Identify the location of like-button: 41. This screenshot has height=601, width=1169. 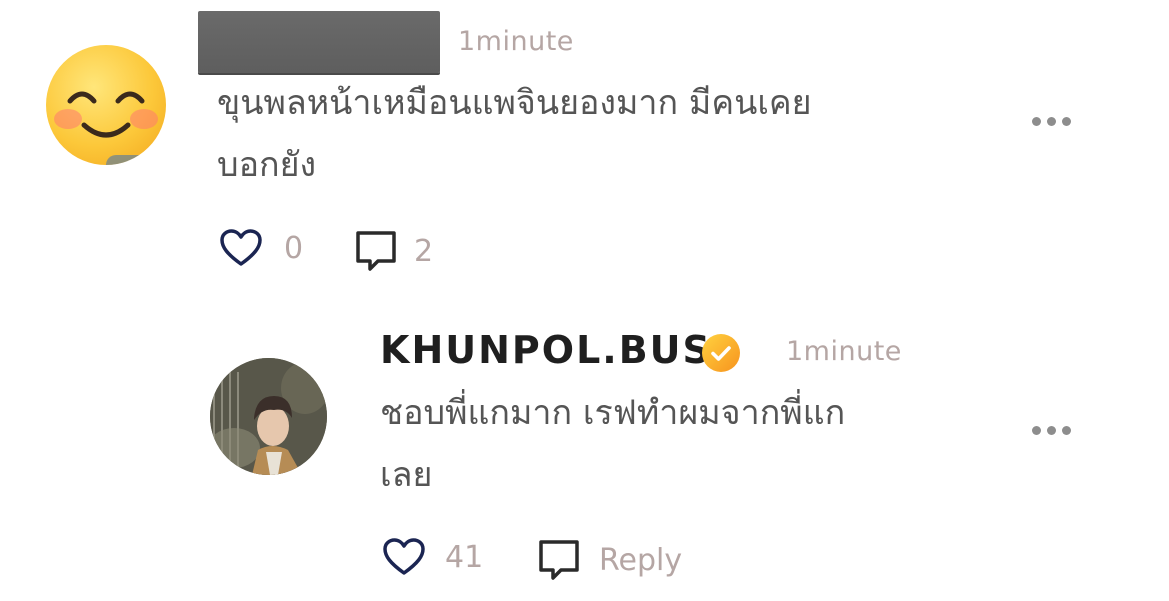
(432, 557).